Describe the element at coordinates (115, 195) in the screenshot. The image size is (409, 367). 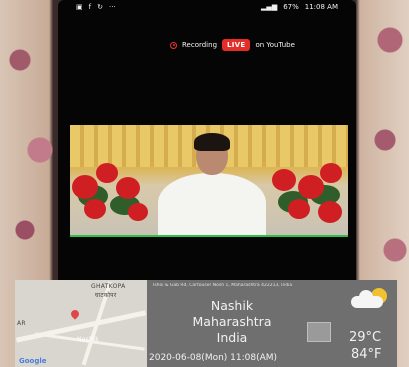
I see `flowers-left` at that location.